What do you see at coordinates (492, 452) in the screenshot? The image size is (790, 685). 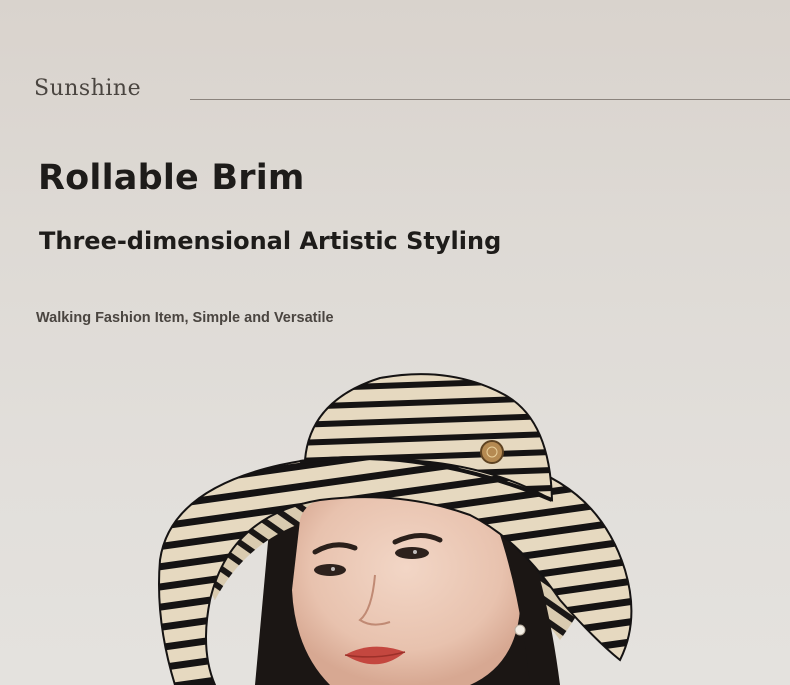 I see `hat-button-icon` at bounding box center [492, 452].